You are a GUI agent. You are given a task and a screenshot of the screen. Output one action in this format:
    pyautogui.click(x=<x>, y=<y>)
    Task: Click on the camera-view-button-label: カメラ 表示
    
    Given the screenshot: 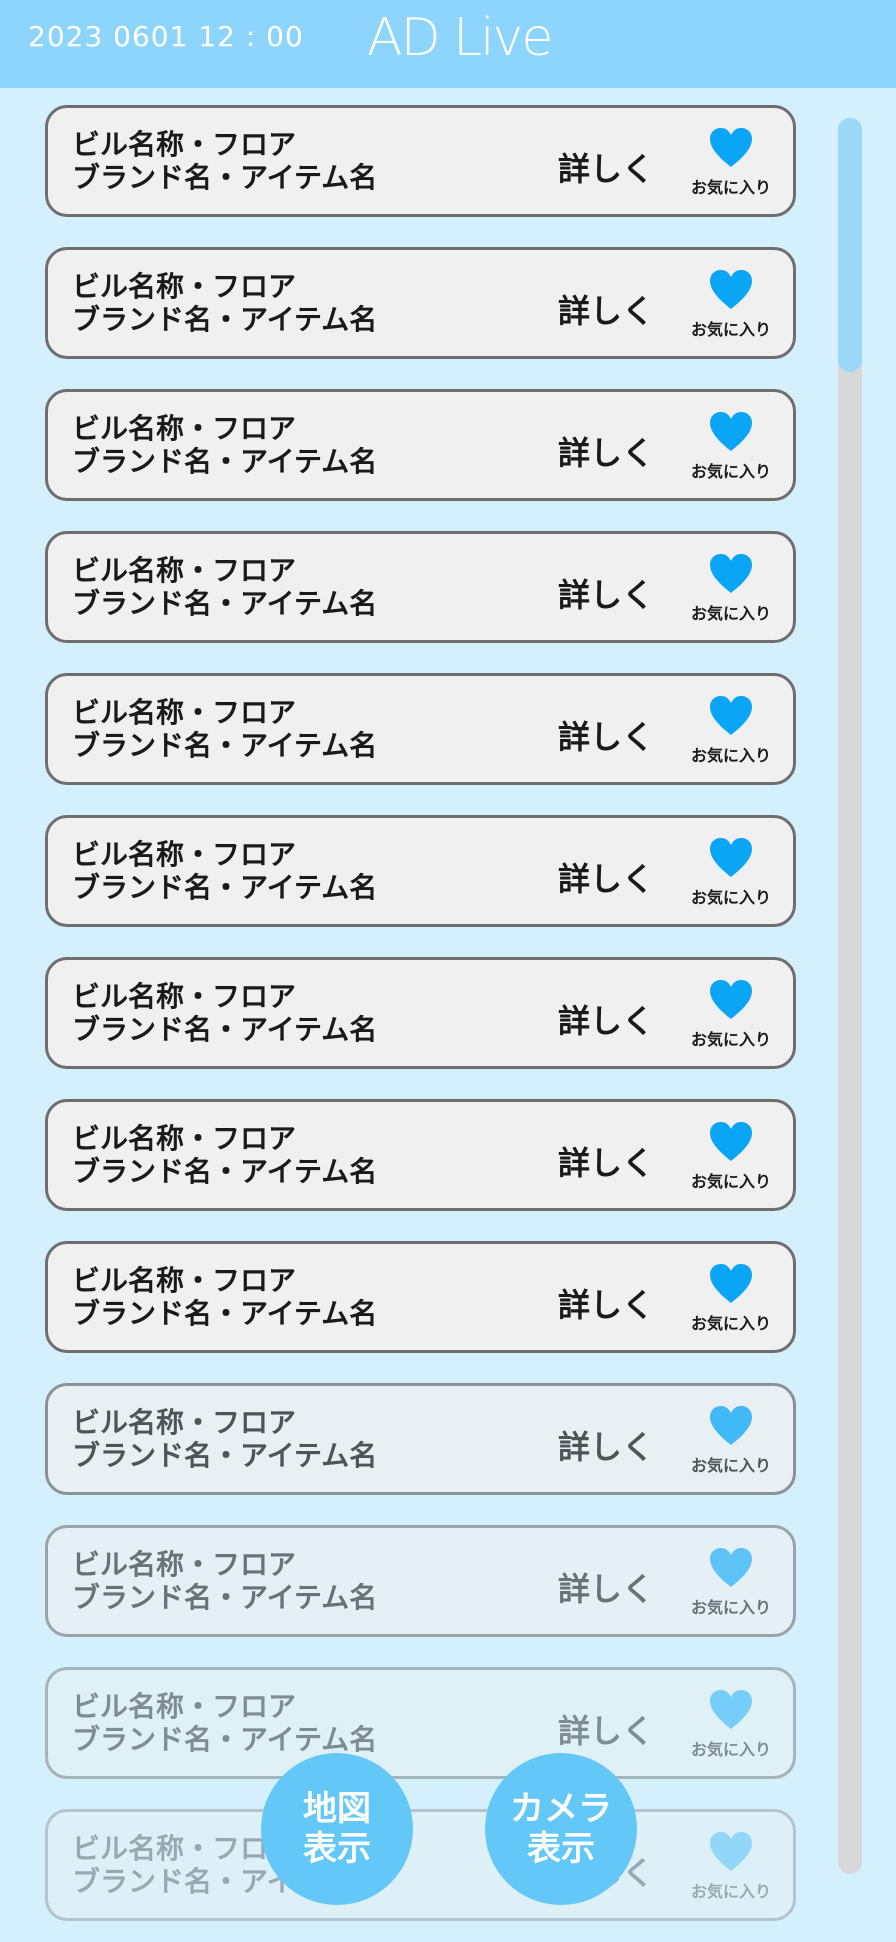 What is the action you would take?
    pyautogui.click(x=561, y=1829)
    